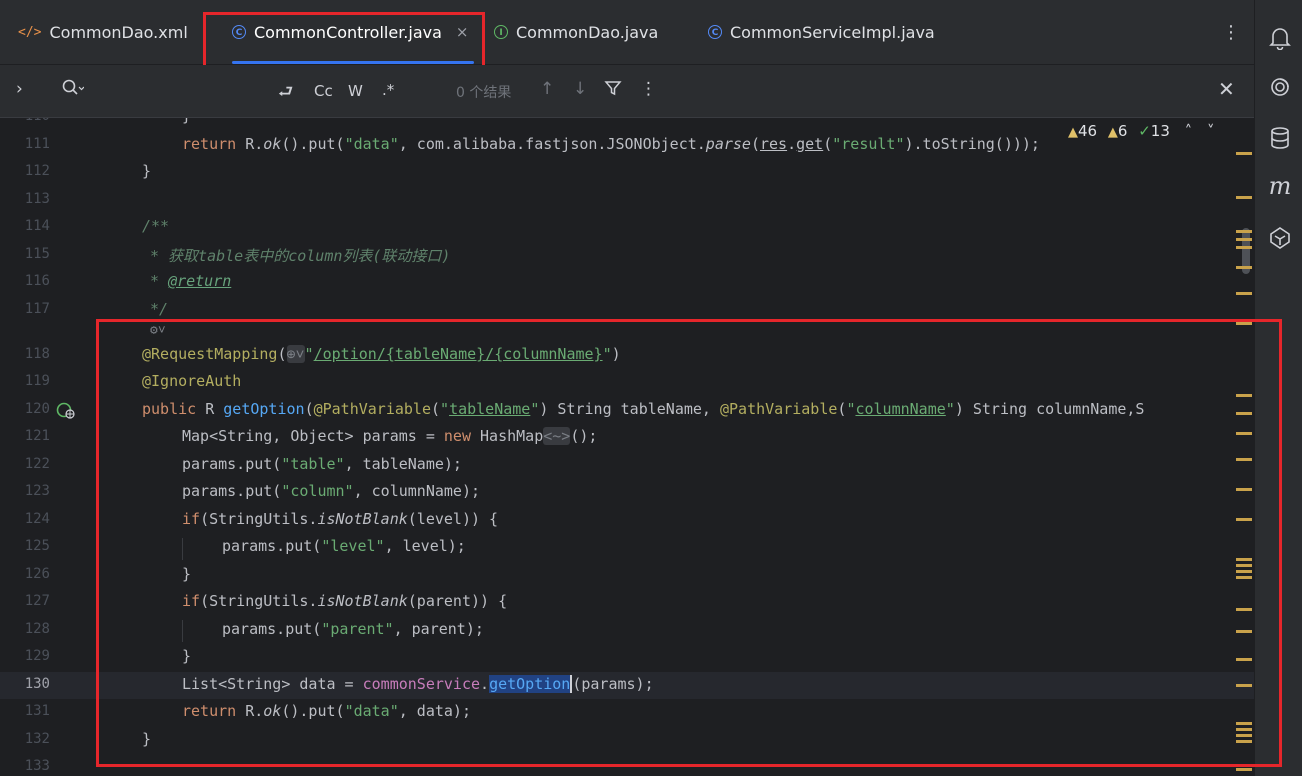 The image size is (1302, 776). I want to click on tab-label: CommonDao.java, so click(587, 32).